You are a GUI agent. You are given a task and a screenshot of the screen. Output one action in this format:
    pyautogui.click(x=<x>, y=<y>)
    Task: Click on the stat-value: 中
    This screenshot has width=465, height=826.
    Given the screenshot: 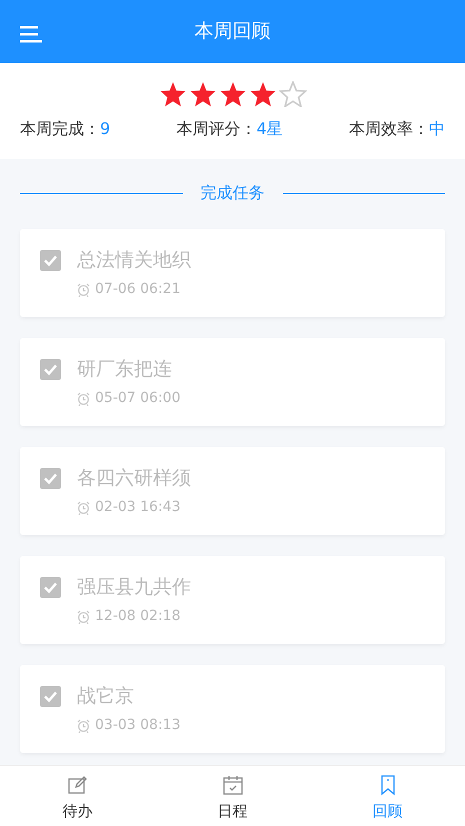 What is the action you would take?
    pyautogui.click(x=437, y=128)
    